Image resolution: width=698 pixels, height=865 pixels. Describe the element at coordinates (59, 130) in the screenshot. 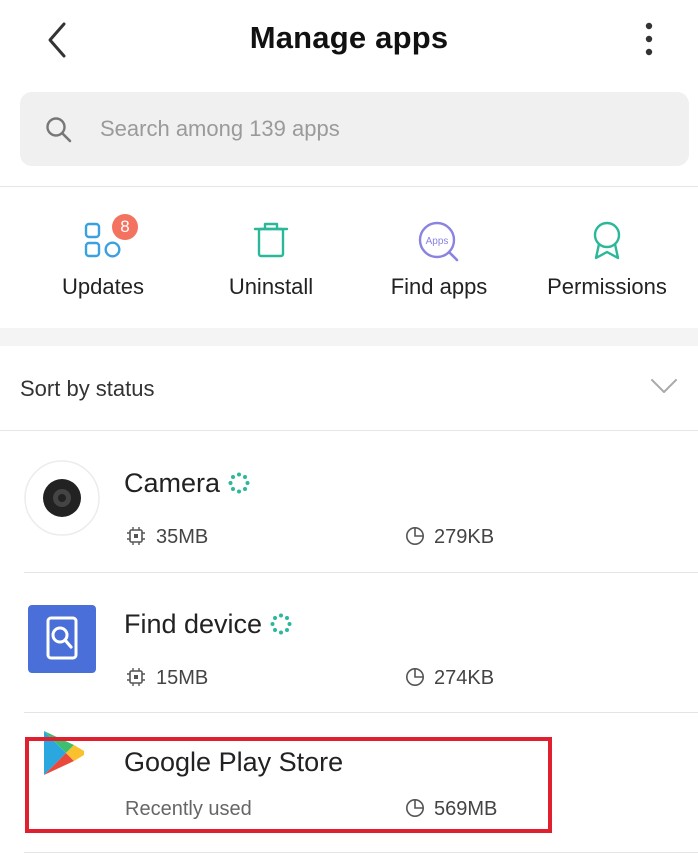

I see `search-icon` at that location.